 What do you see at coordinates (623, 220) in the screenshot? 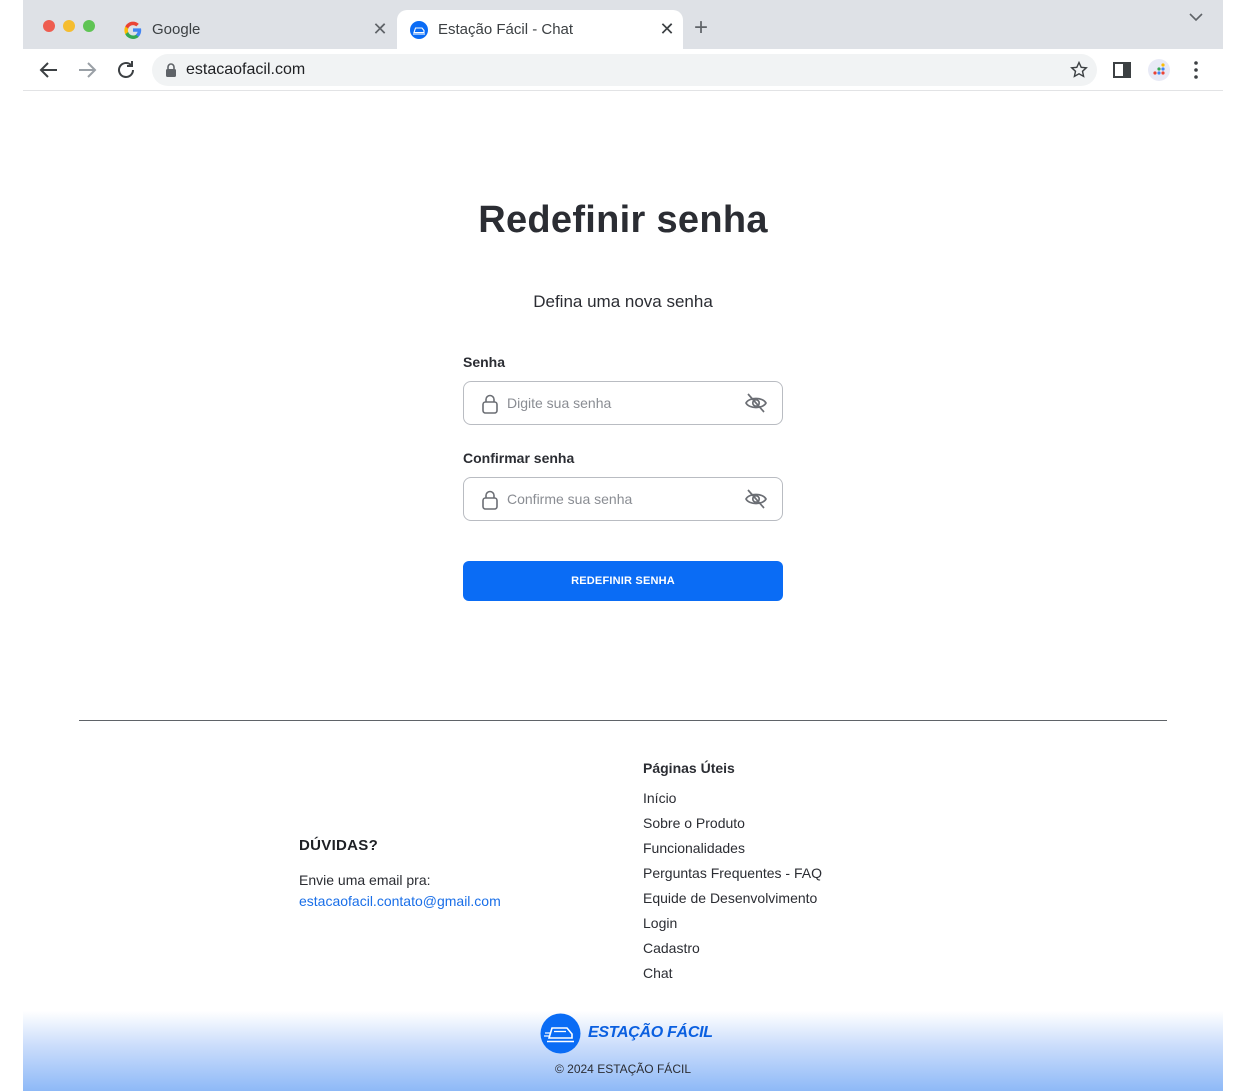
I see `page-title: Redefinir senha` at bounding box center [623, 220].